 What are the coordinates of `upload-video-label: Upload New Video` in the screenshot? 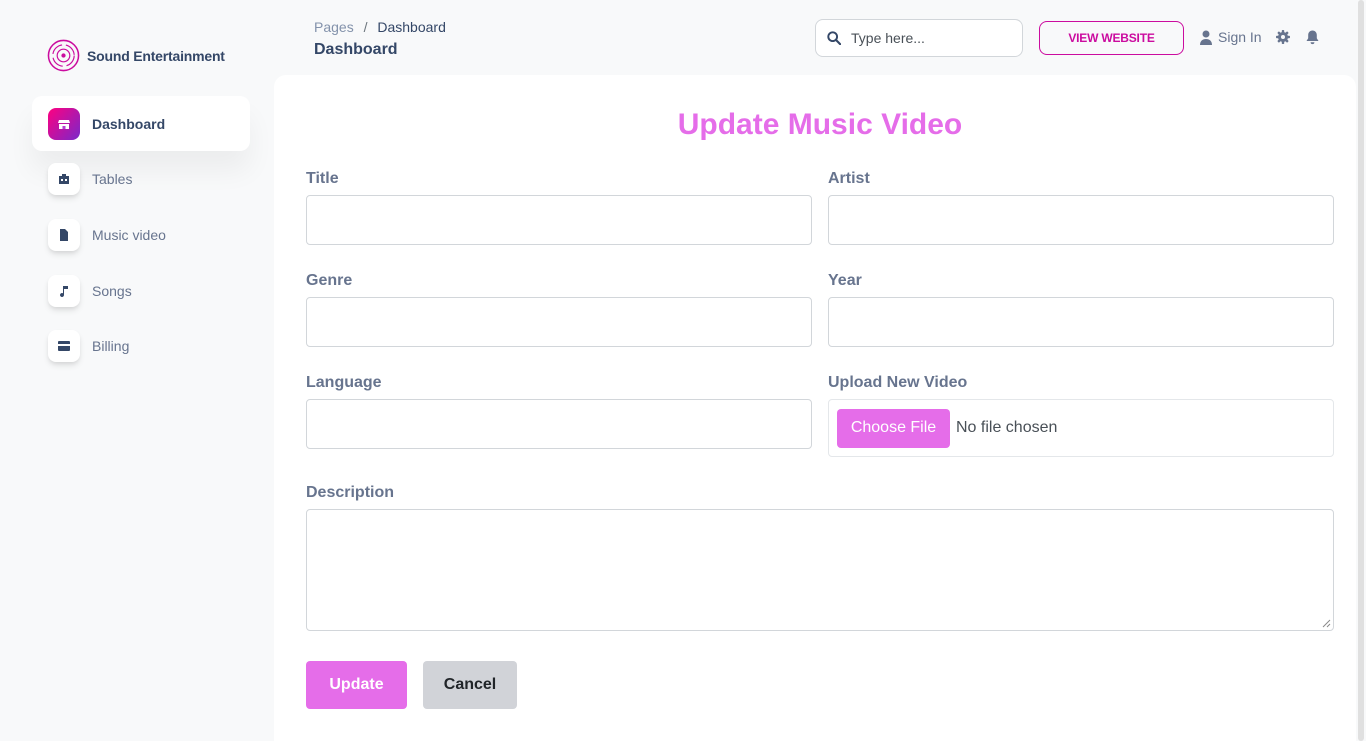 It's located at (898, 382).